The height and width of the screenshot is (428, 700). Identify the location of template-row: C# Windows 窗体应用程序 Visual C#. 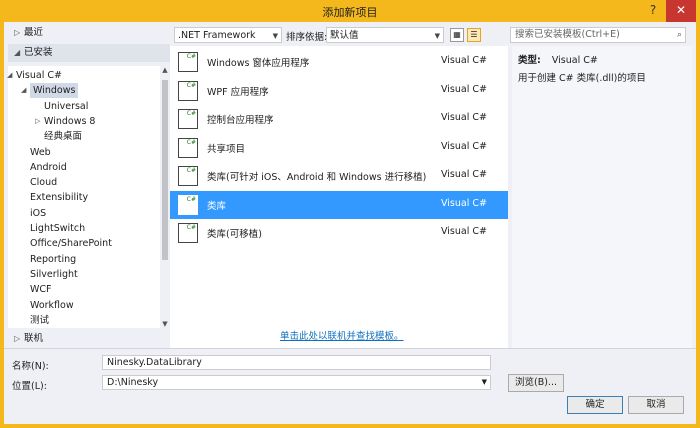
(339, 62).